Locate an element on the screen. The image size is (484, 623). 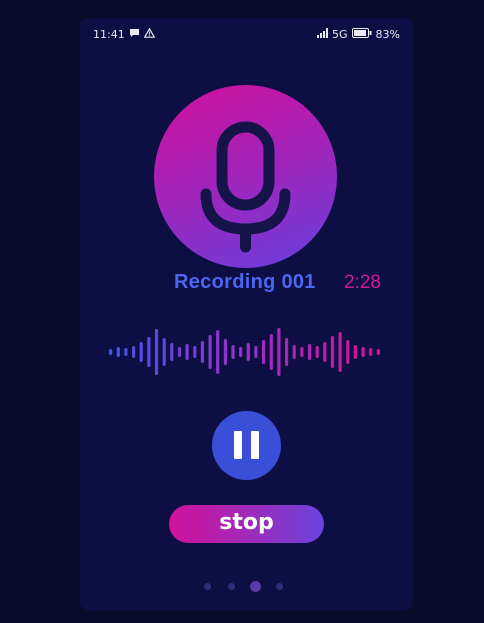
status-right: 5G 83% is located at coordinates (358, 34).